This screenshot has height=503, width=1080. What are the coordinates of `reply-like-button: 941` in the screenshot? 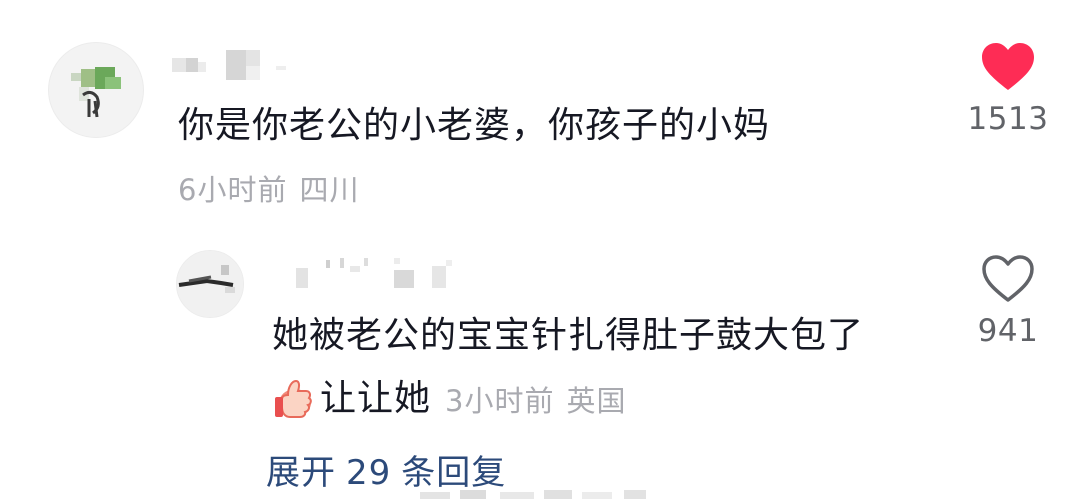 It's located at (1008, 302).